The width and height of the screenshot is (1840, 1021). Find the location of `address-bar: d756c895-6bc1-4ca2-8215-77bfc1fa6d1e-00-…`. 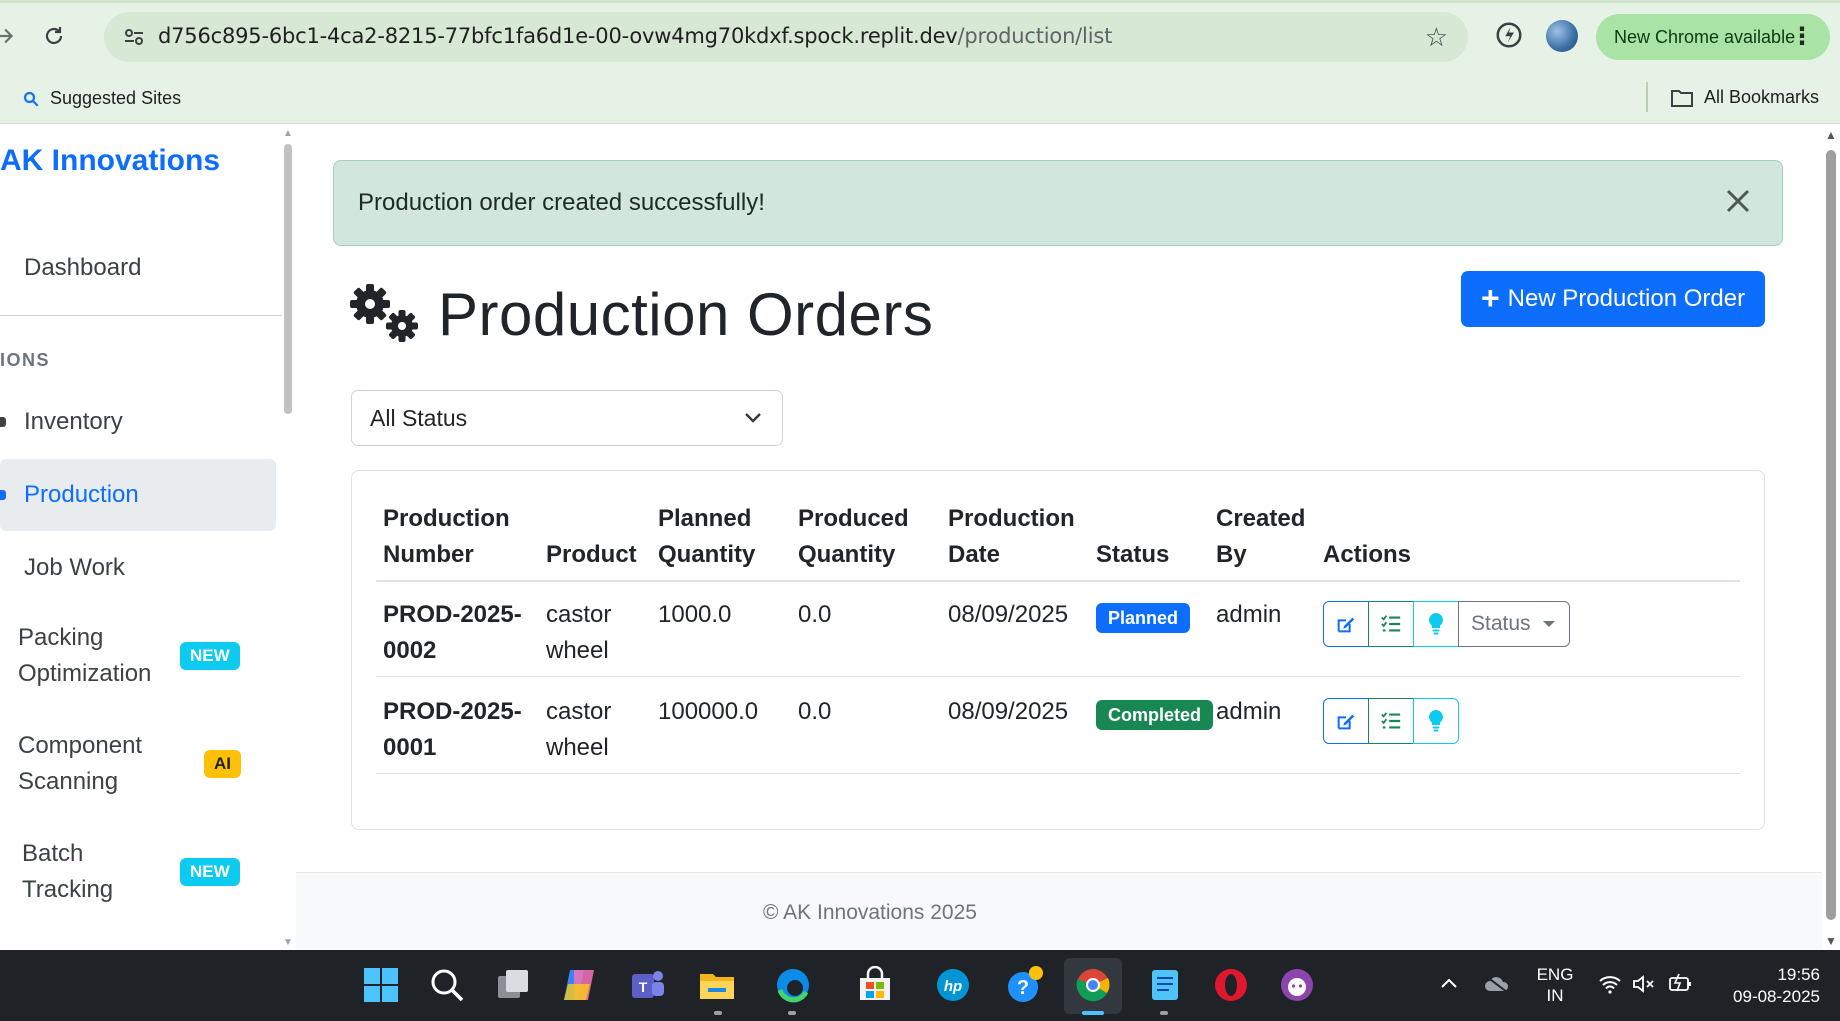

address-bar: d756c895-6bc1-4ca2-8215-77bfc1fa6d1e-00-… is located at coordinates (786, 37).